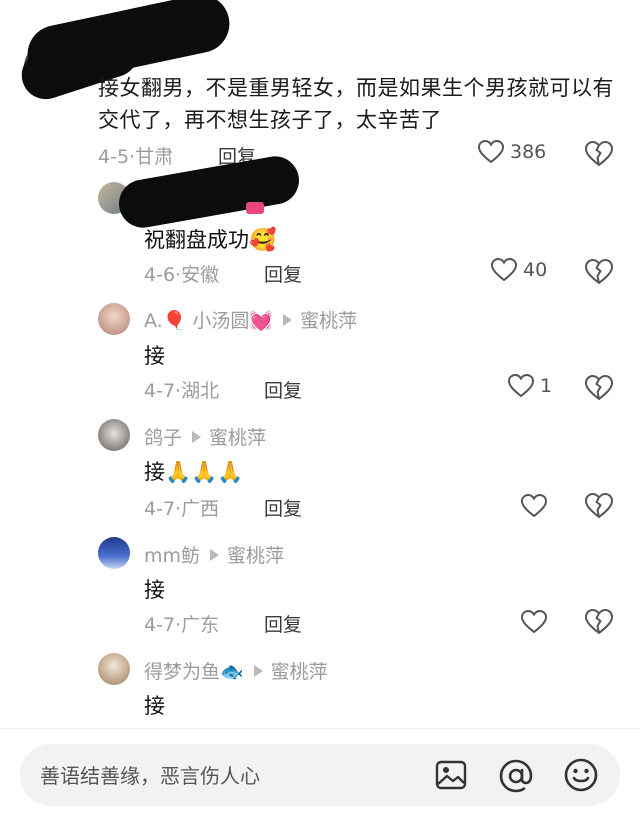  Describe the element at coordinates (283, 623) in the screenshot. I see `reply-4-reply-button: 回复` at that location.